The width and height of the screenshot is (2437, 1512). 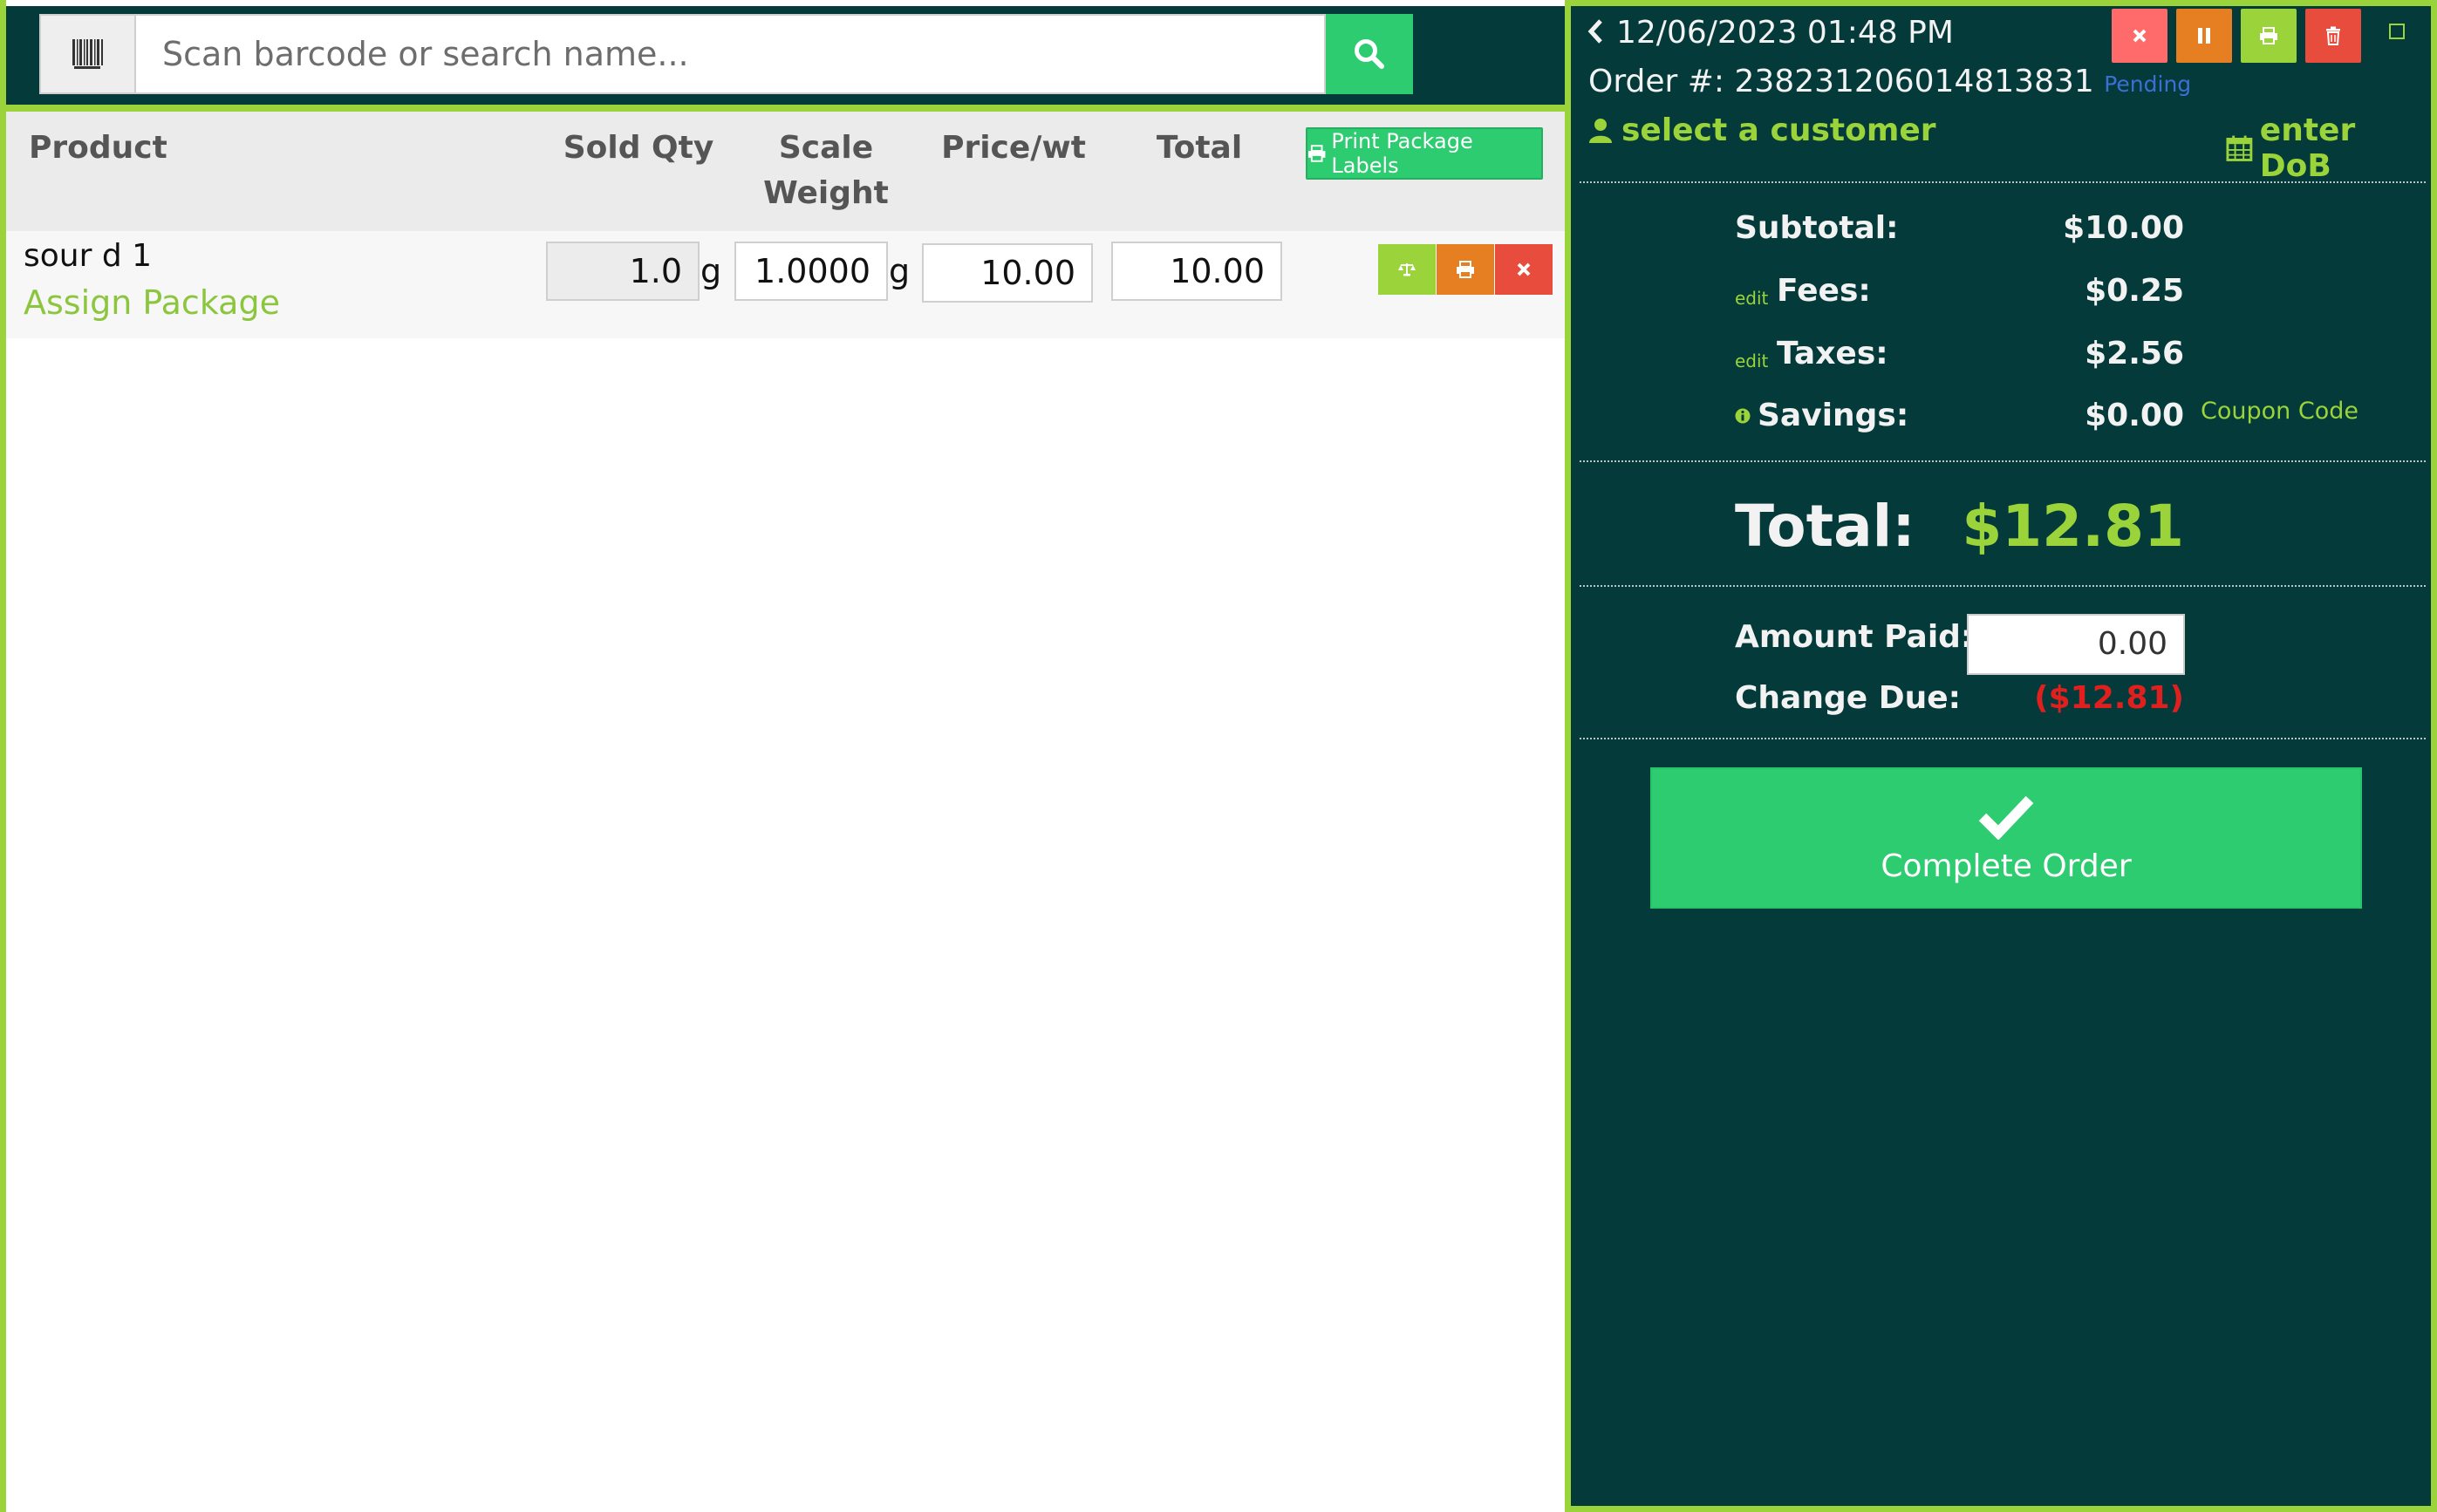 I want to click on cancel-order-button, so click(x=2140, y=36).